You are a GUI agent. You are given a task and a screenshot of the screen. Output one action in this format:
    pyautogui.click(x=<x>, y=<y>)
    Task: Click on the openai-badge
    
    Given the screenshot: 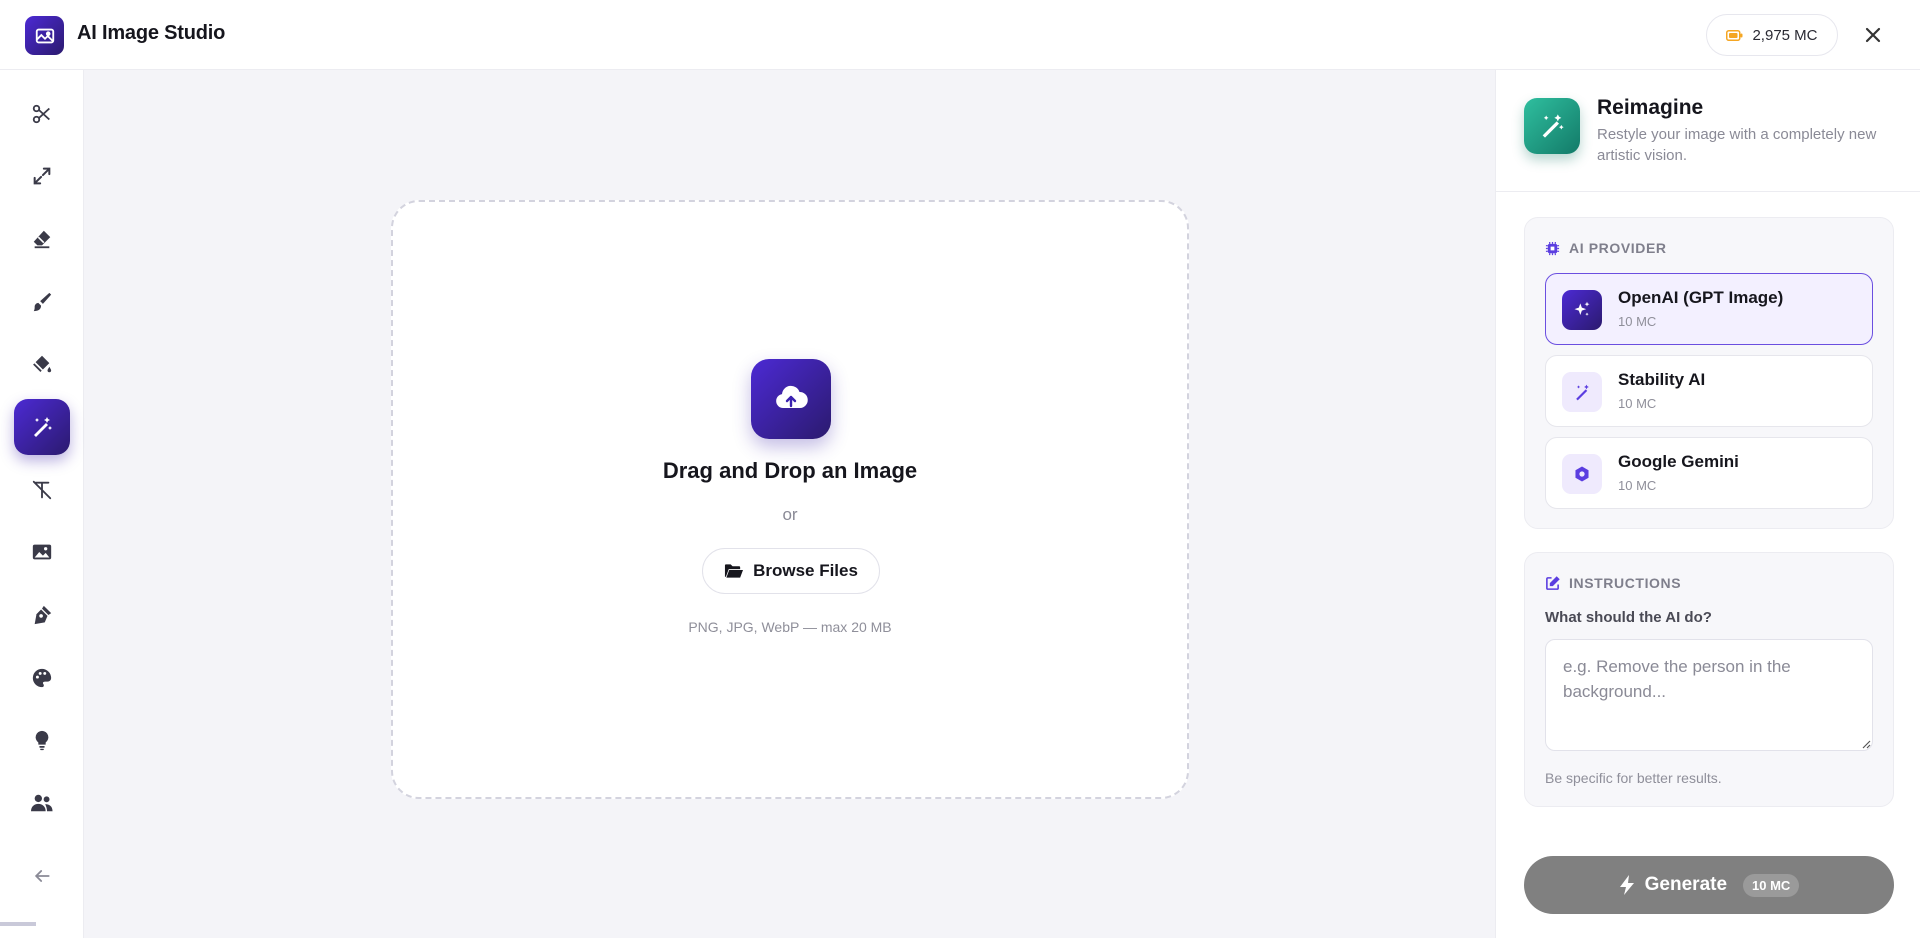 What is the action you would take?
    pyautogui.click(x=1582, y=310)
    